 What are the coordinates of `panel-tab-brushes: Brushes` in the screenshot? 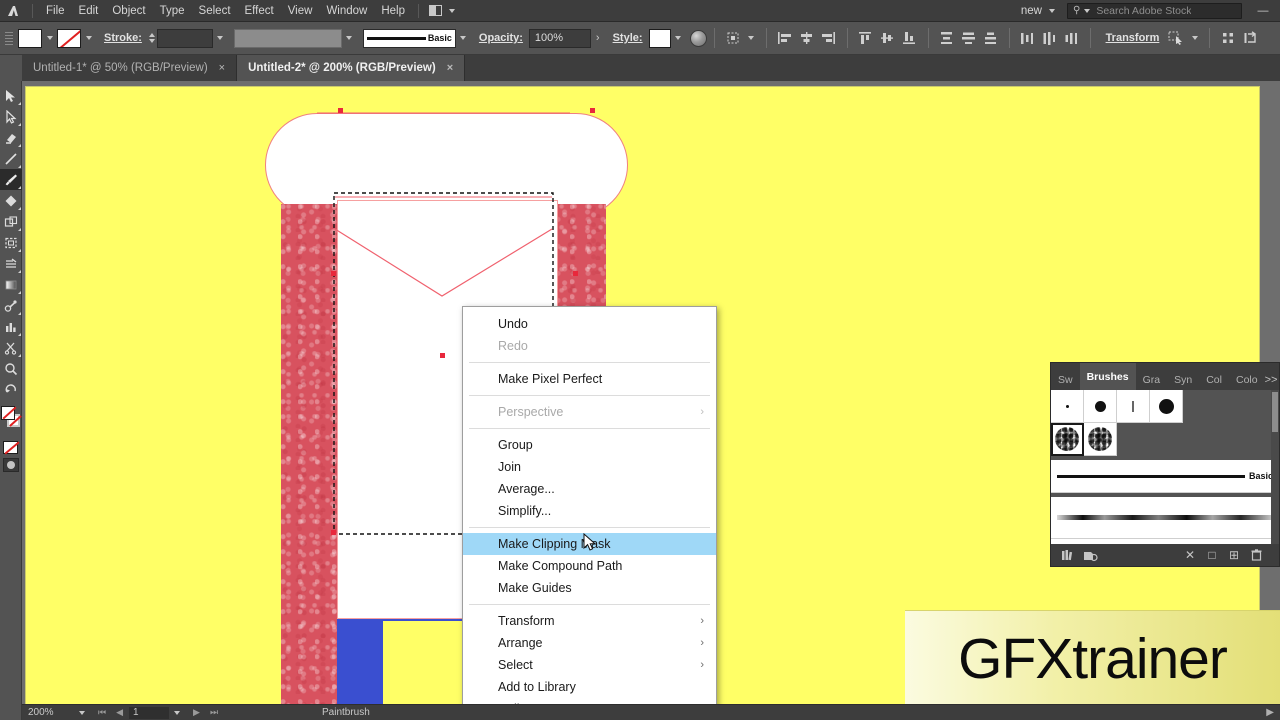 It's located at (1107, 376).